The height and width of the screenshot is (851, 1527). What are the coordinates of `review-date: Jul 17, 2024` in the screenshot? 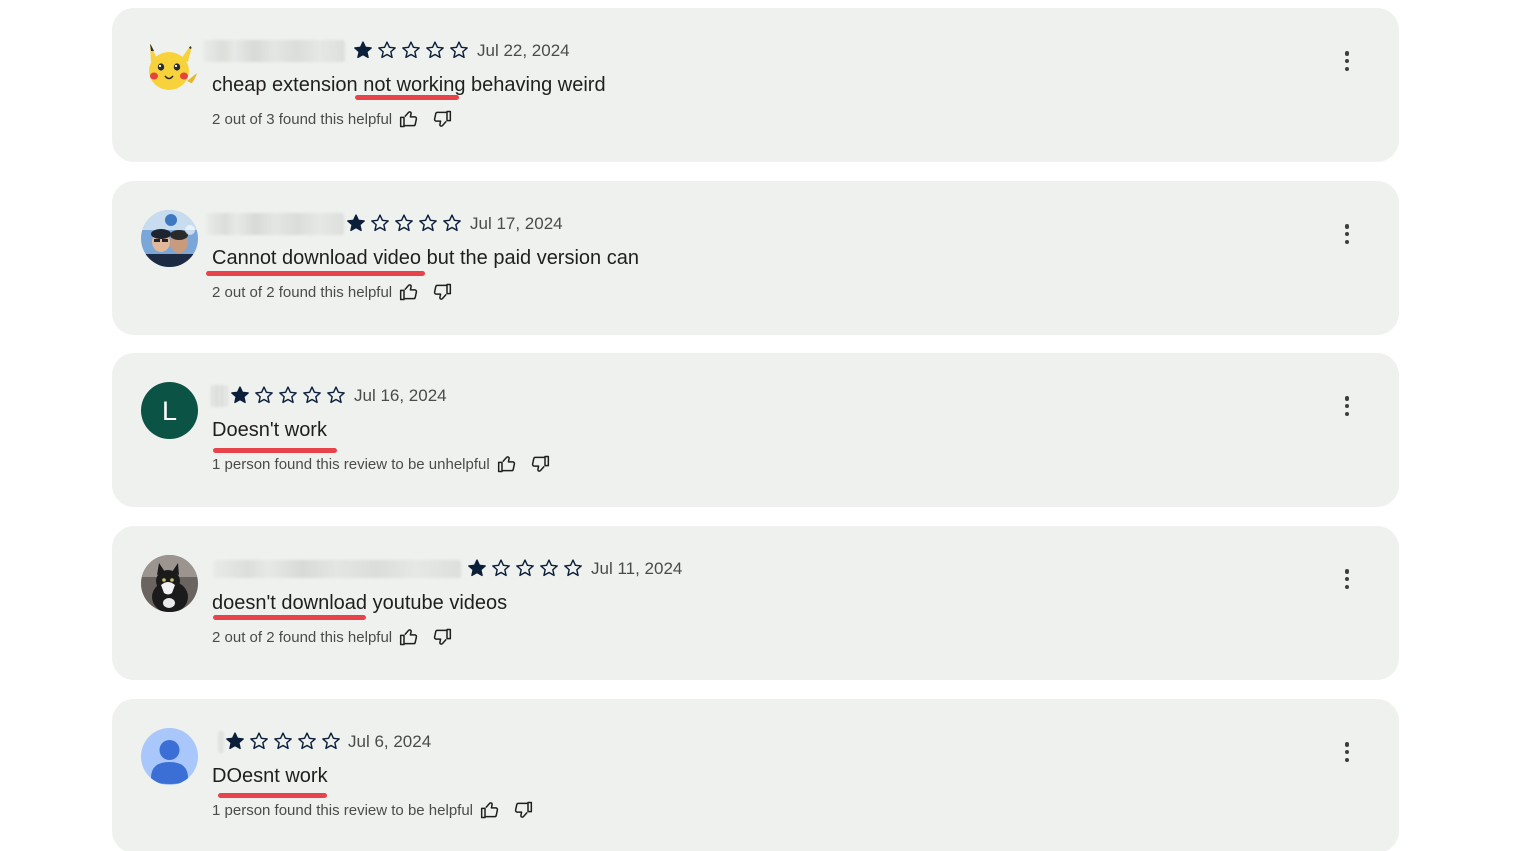 It's located at (516, 223).